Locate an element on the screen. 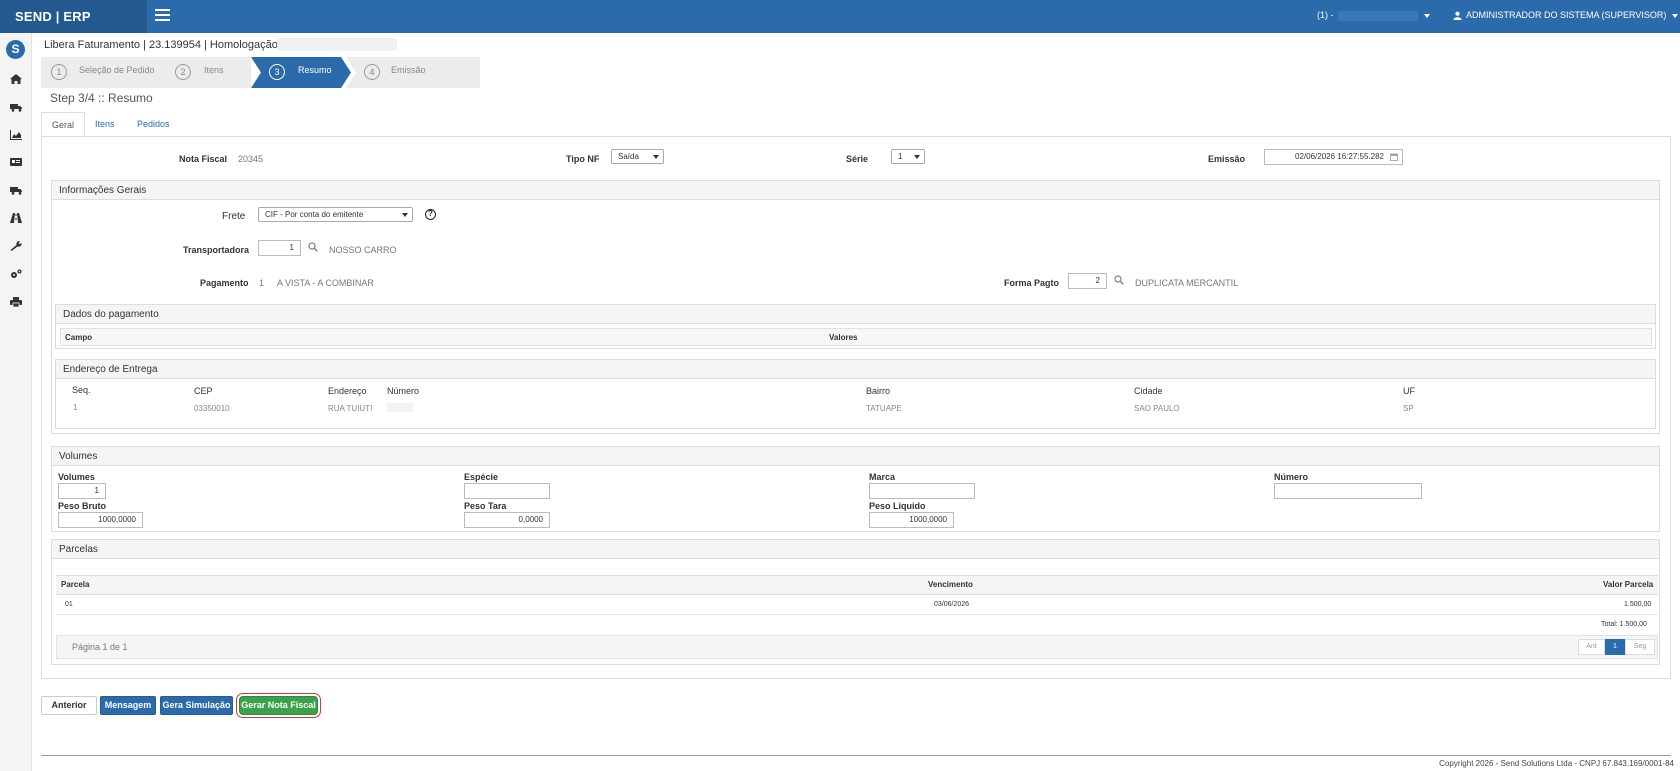  peso-bruto-field: 1000,0000 is located at coordinates (100, 520).